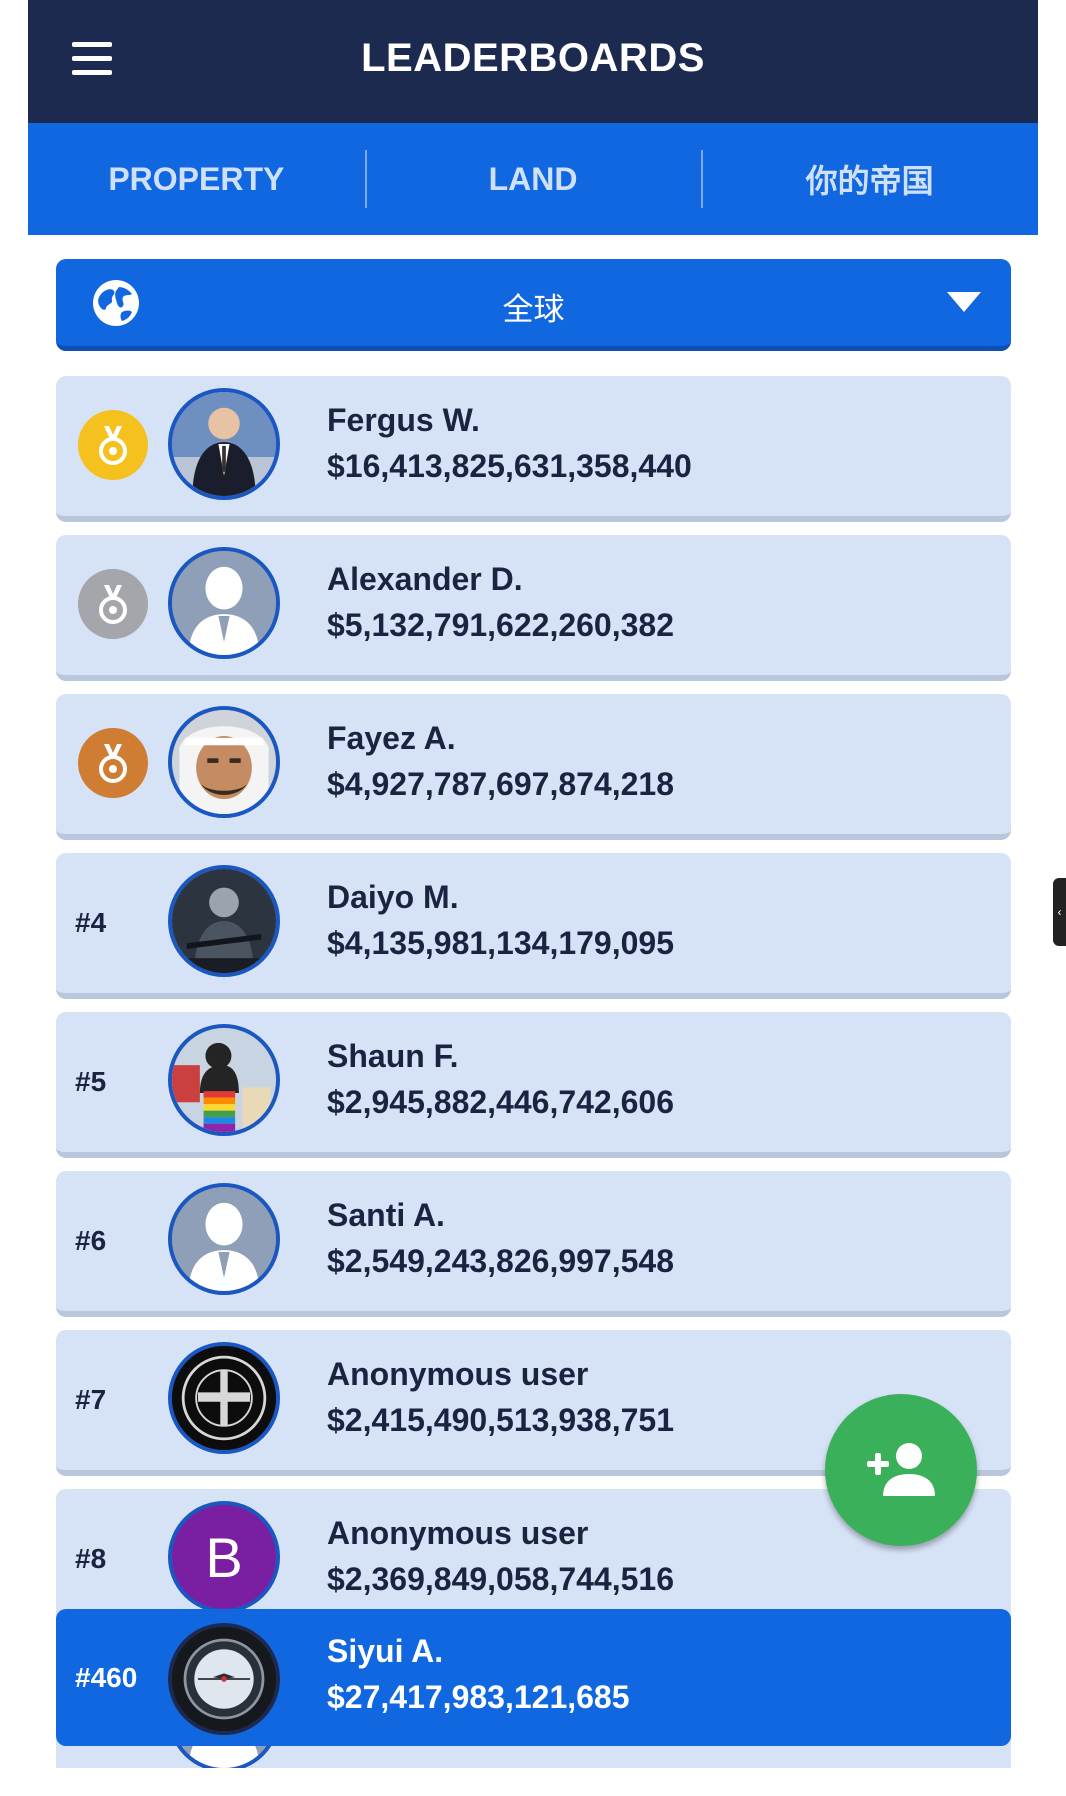  What do you see at coordinates (533, 1677) in the screenshot?
I see `current-user-row: #460 Siyui A. $27,417,983,121,685` at bounding box center [533, 1677].